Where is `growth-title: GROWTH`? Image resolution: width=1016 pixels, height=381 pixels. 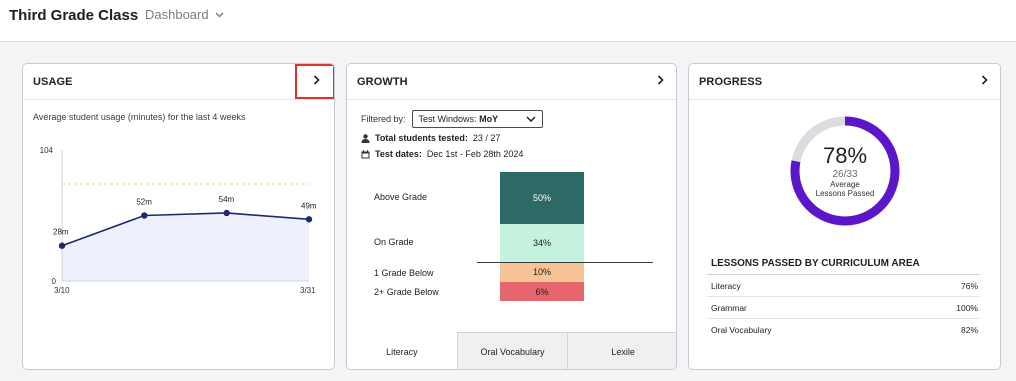
growth-title: GROWTH is located at coordinates (382, 82).